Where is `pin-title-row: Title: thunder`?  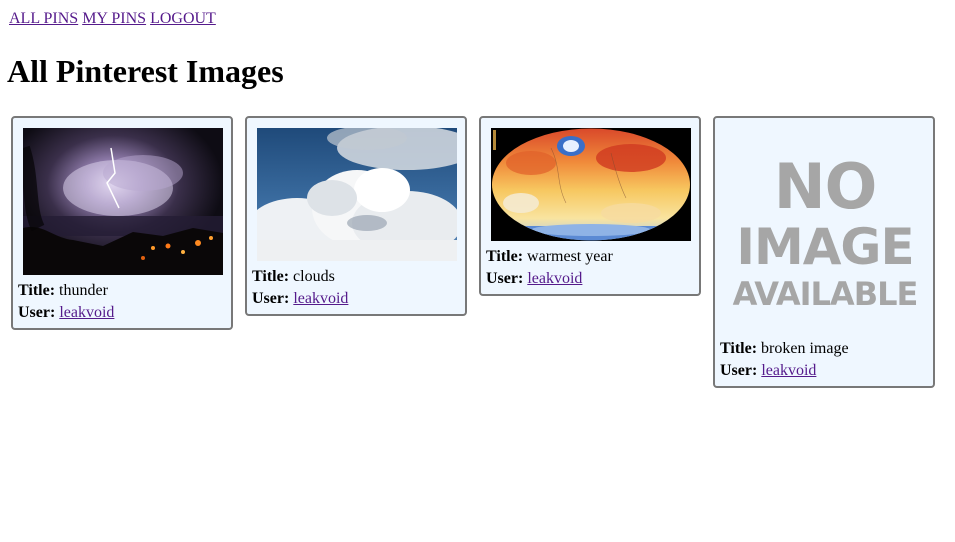 pin-title-row: Title: thunder is located at coordinates (122, 291).